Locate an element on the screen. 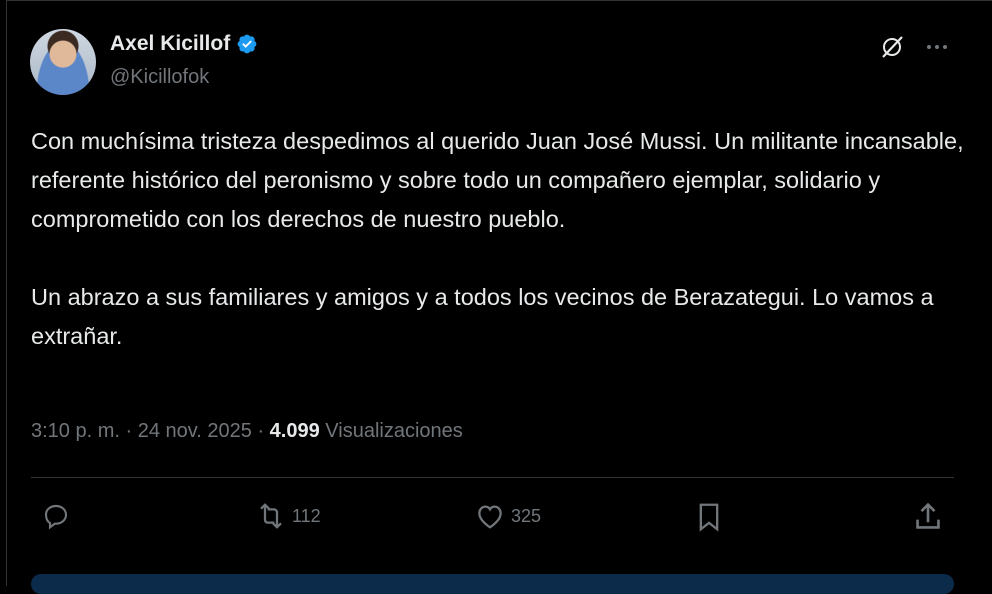 Image resolution: width=992 pixels, height=594 pixels. like-icon is located at coordinates (490, 517).